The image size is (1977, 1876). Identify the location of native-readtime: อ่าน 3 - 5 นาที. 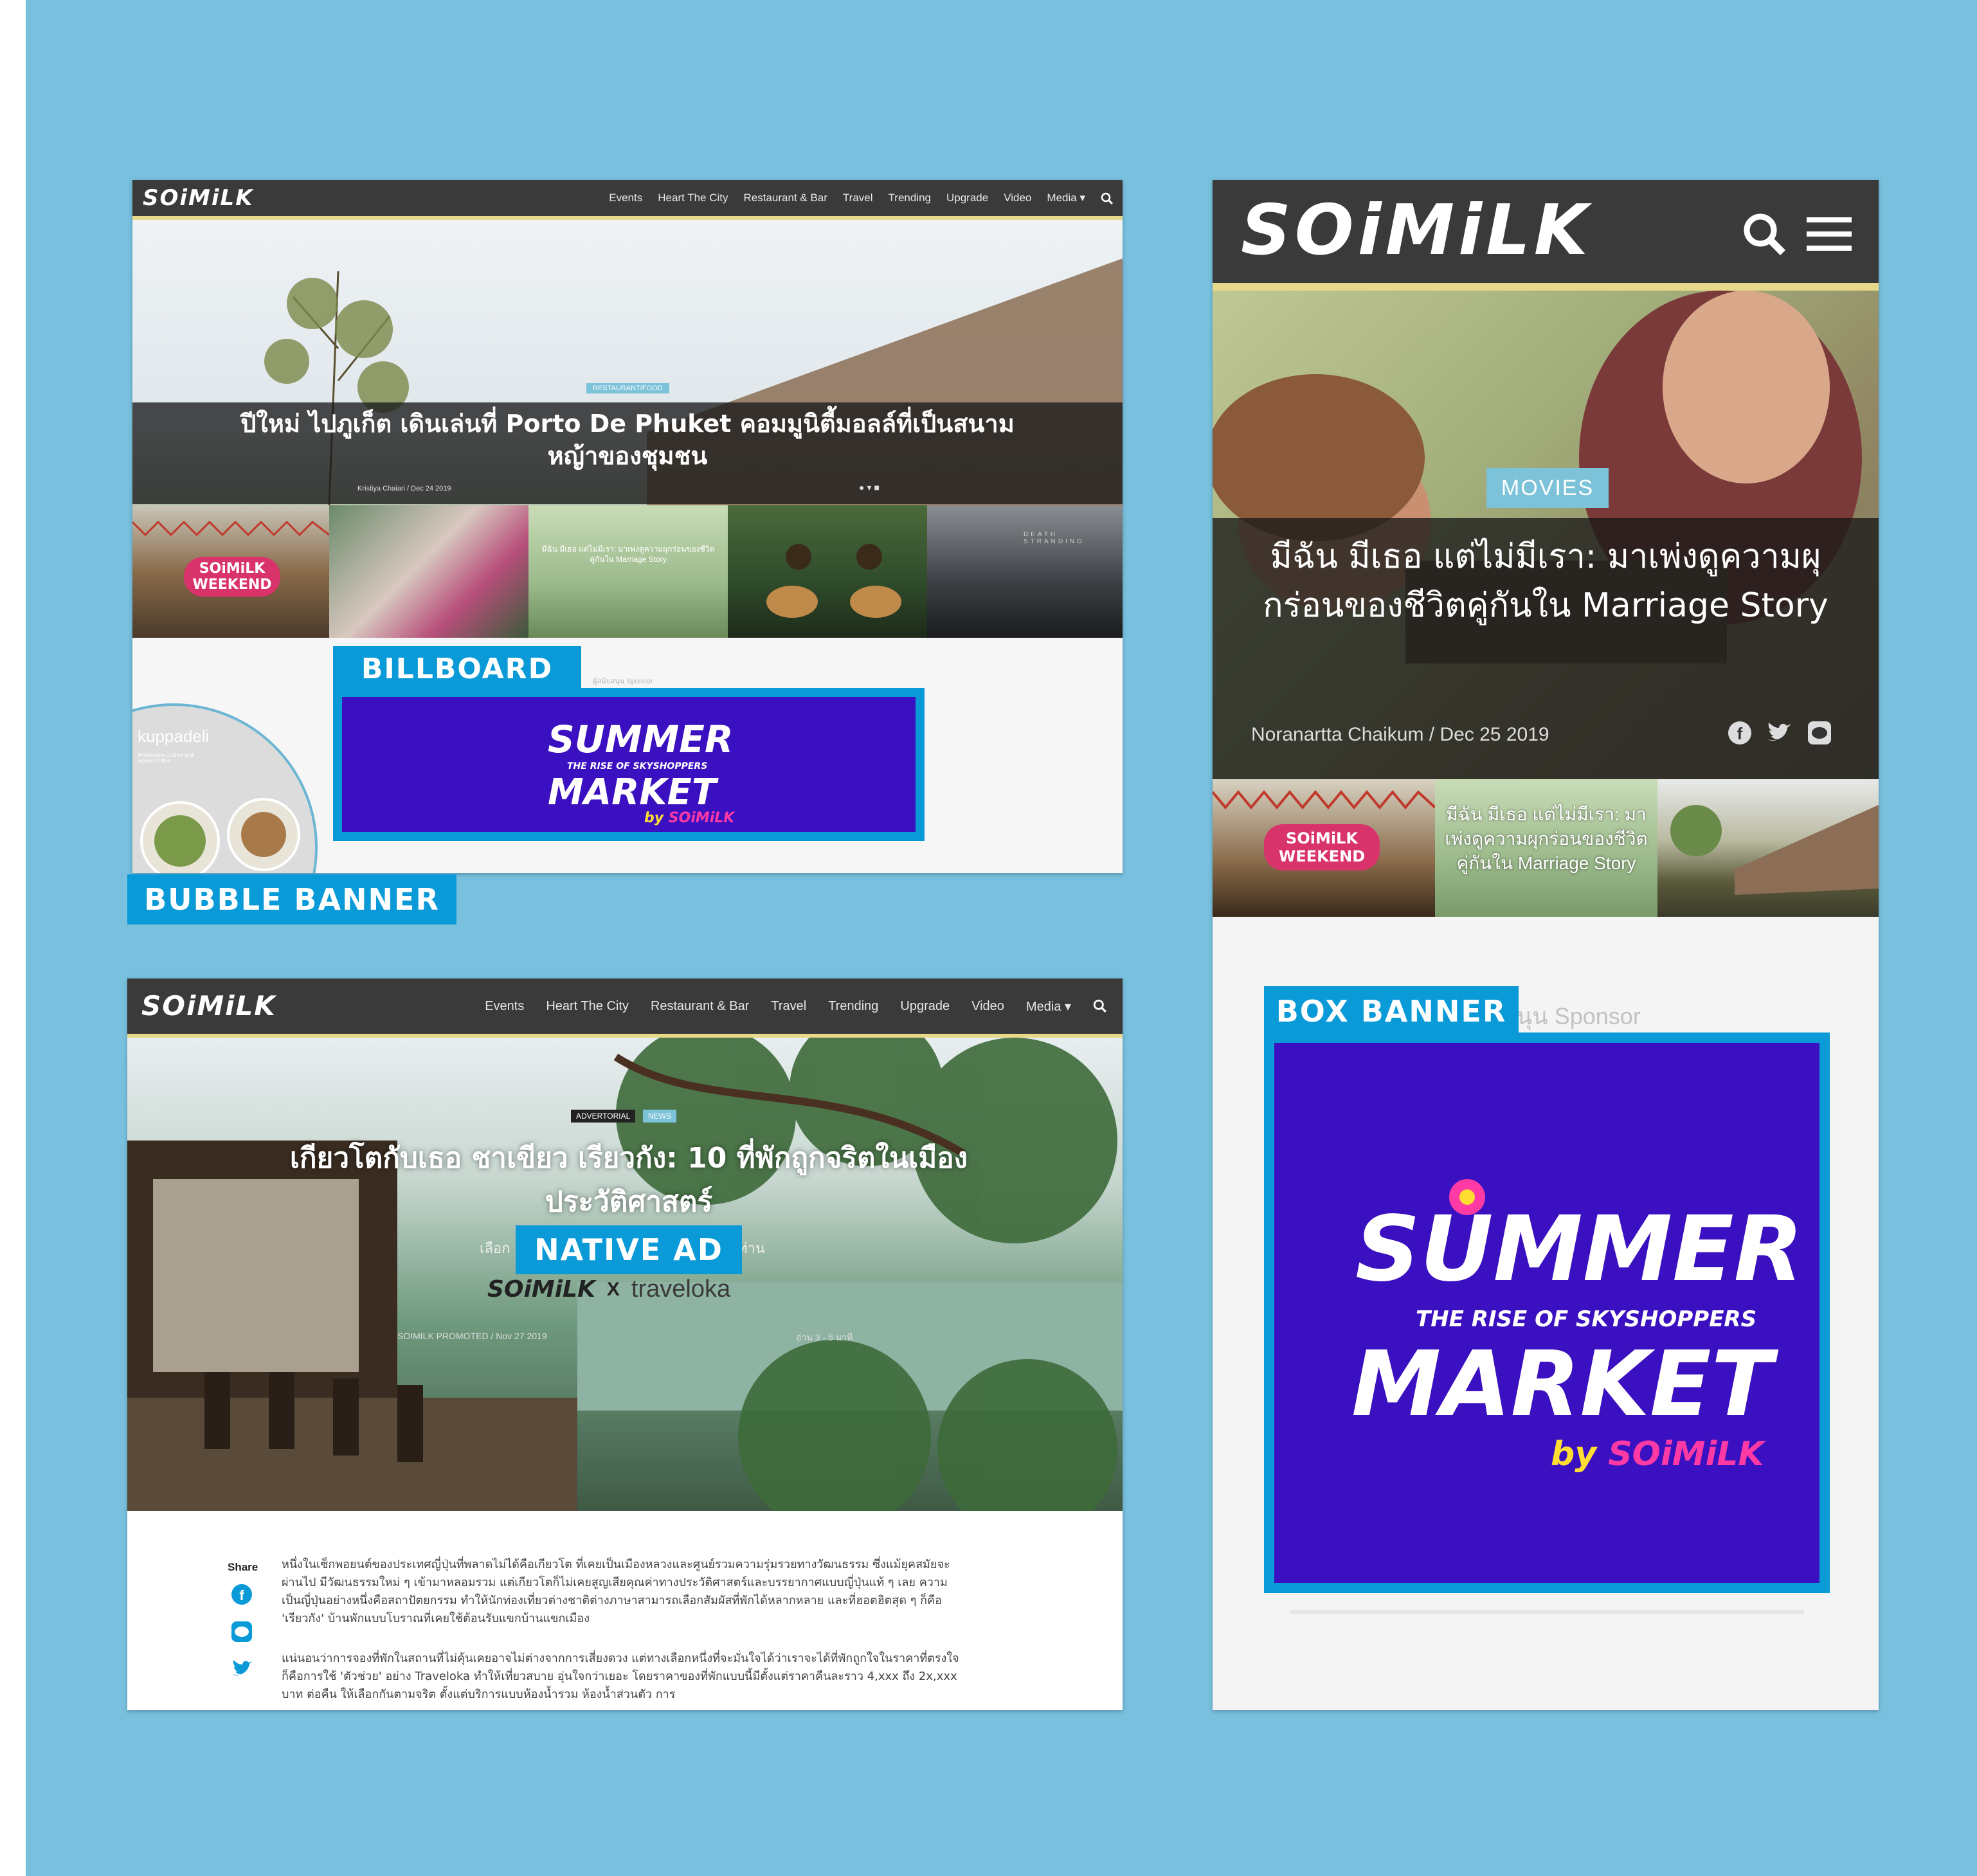
(824, 1337).